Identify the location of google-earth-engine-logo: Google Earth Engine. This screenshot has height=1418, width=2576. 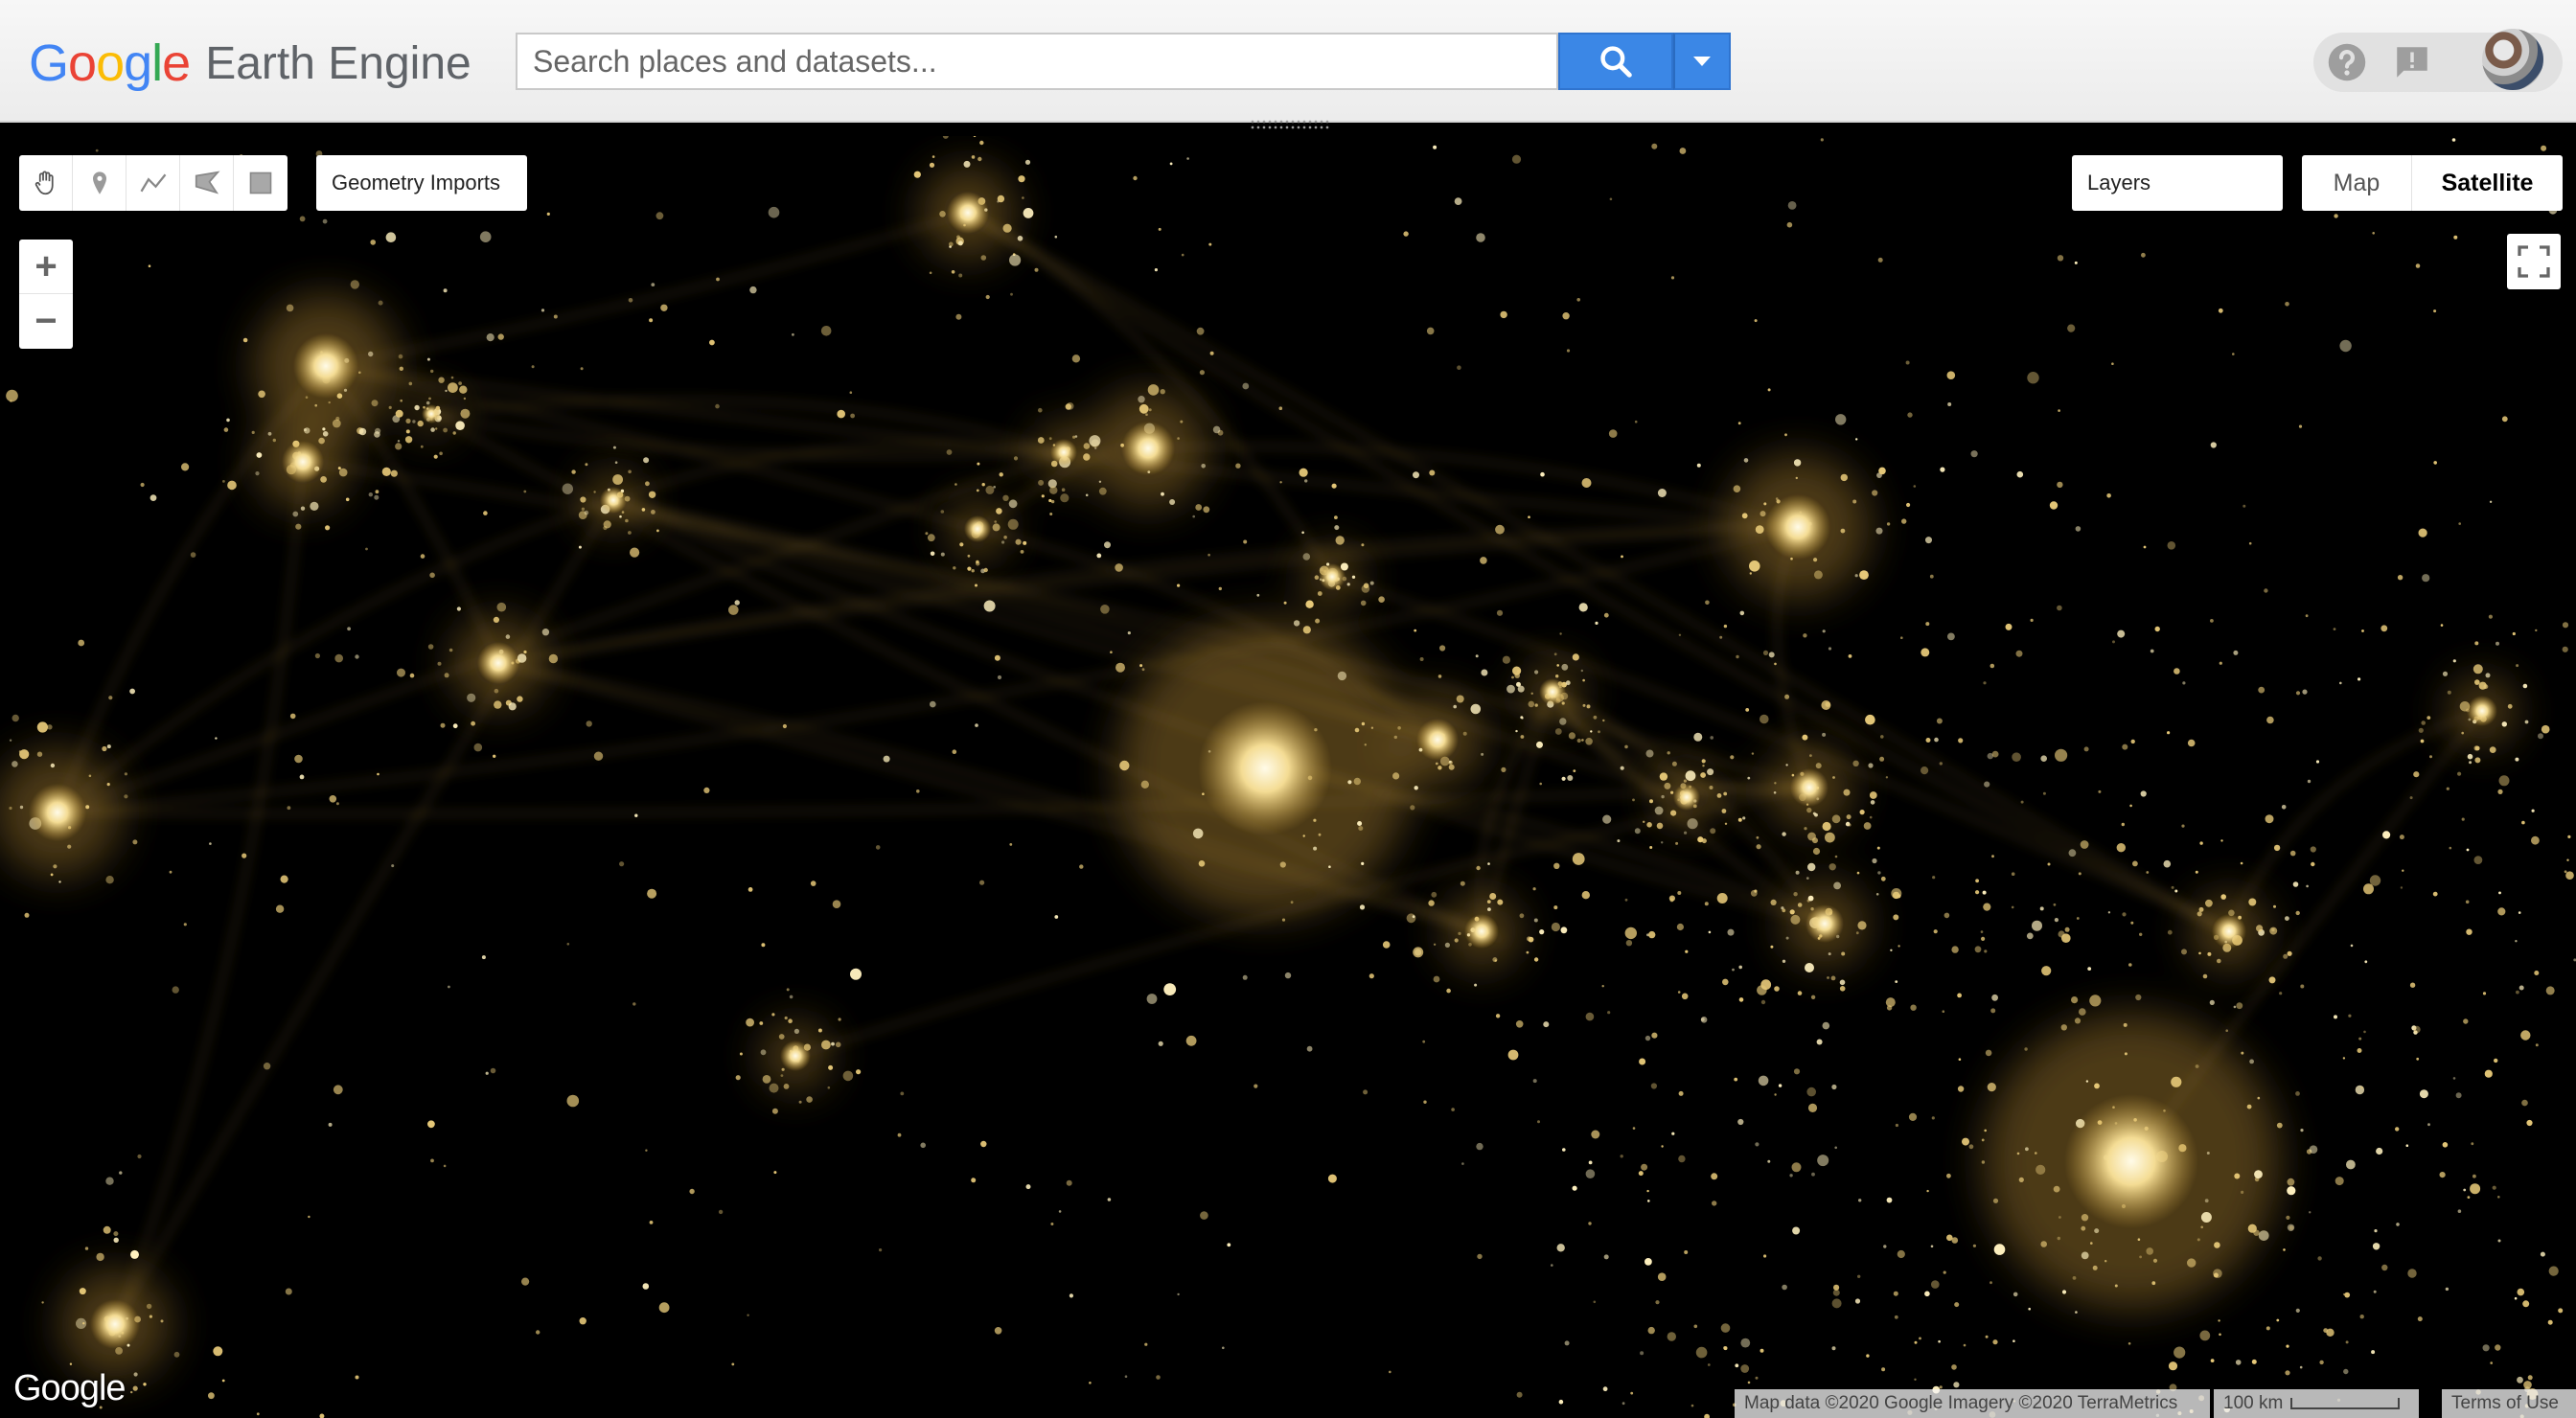
(250, 63).